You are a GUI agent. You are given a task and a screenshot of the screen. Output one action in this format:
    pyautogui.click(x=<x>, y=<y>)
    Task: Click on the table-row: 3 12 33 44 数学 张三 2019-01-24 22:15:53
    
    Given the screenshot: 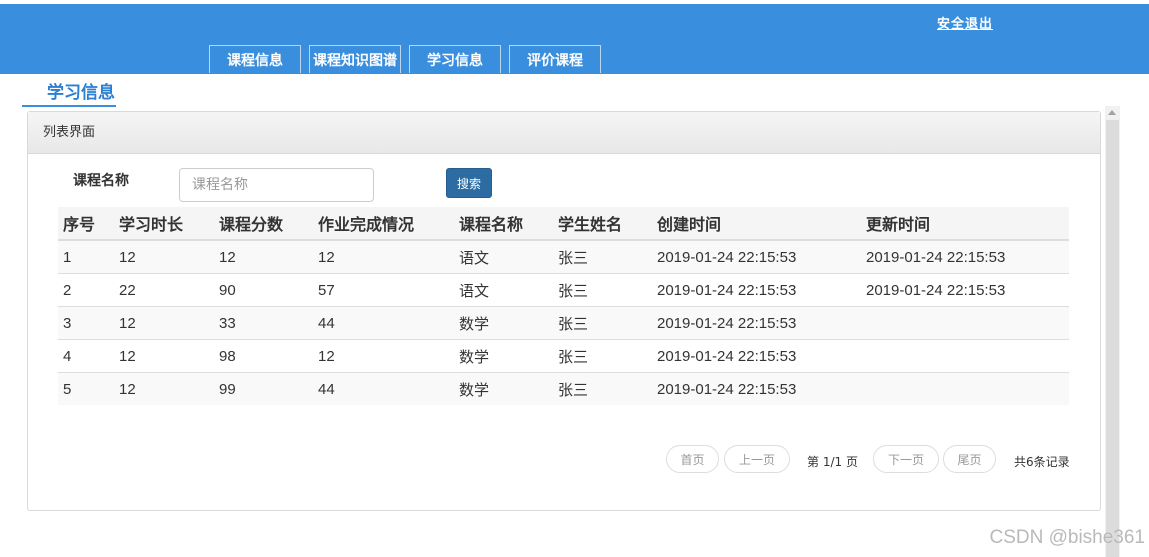 What is the action you would take?
    pyautogui.click(x=563, y=323)
    